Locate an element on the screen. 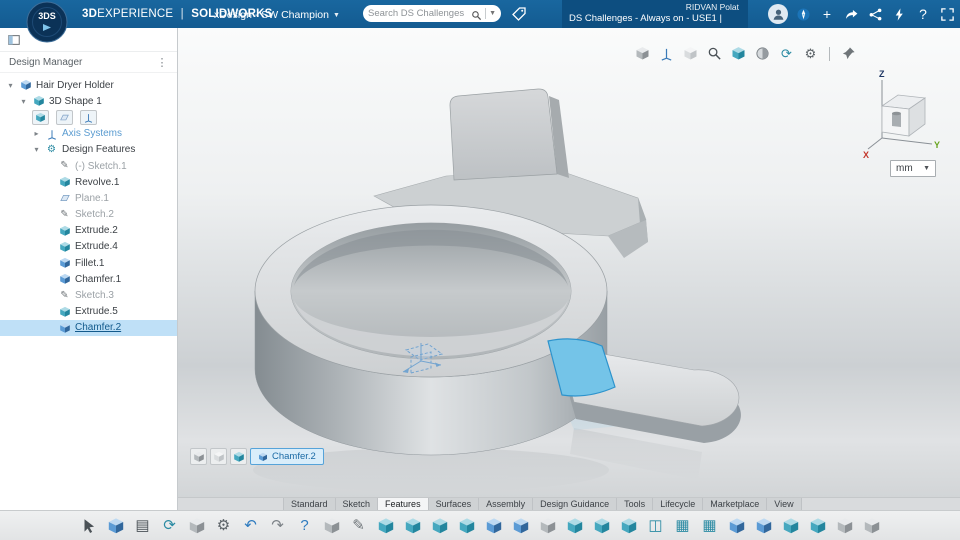 The image size is (960, 540). select-icon is located at coordinates (89, 526).